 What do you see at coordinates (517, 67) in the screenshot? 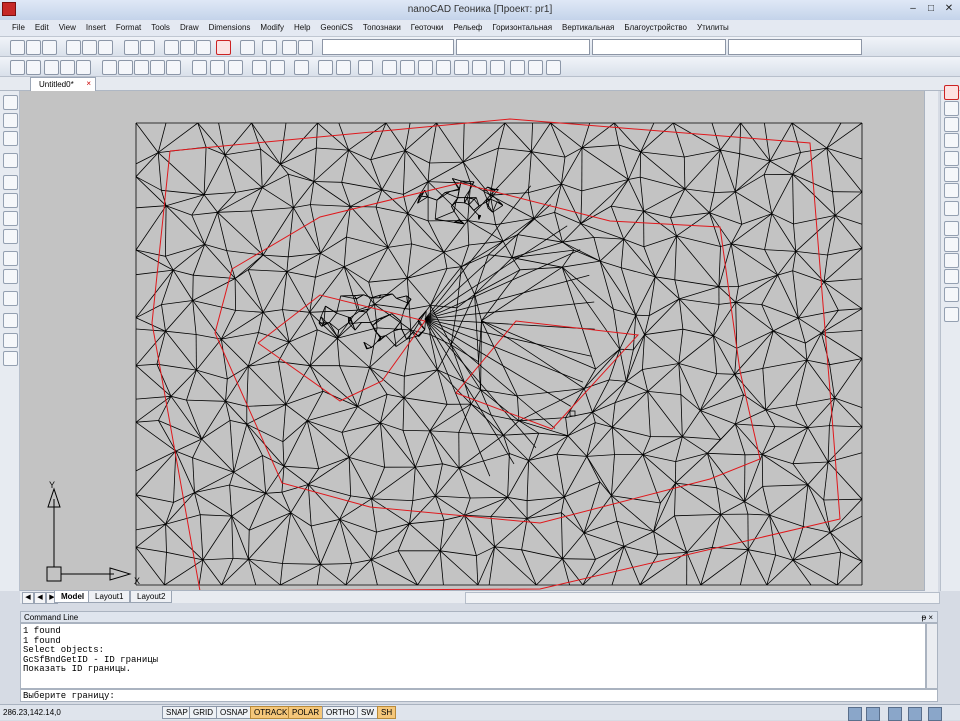
I see `label-tool-icon` at bounding box center [517, 67].